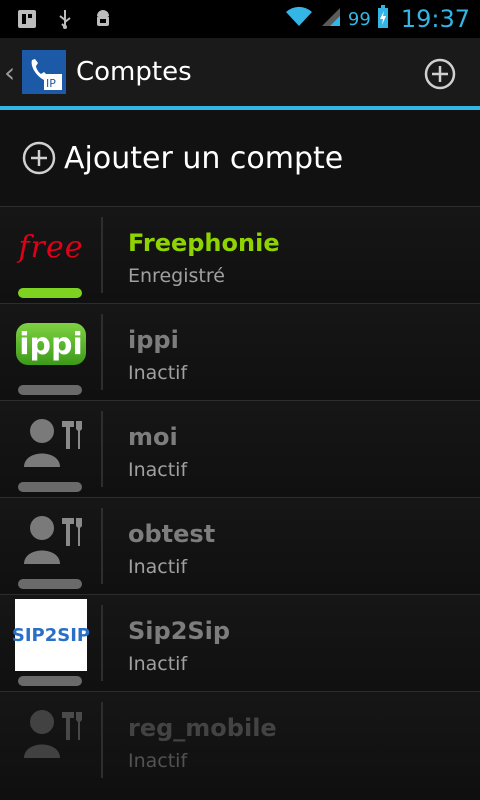 The width and height of the screenshot is (480, 800). What do you see at coordinates (103, 19) in the screenshot?
I see `android-debug-icon` at bounding box center [103, 19].